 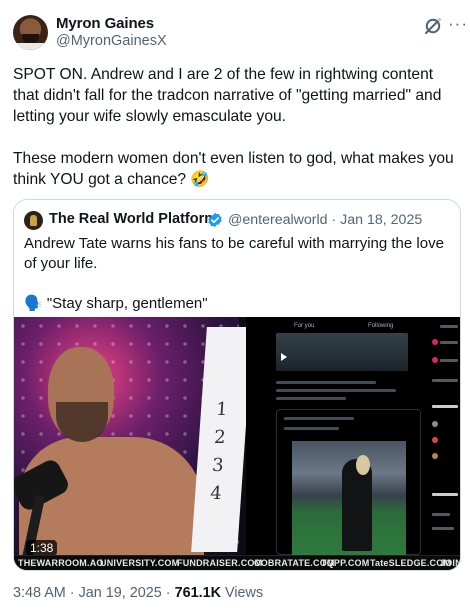 What do you see at coordinates (220, 437) in the screenshot?
I see `board-number: 2` at bounding box center [220, 437].